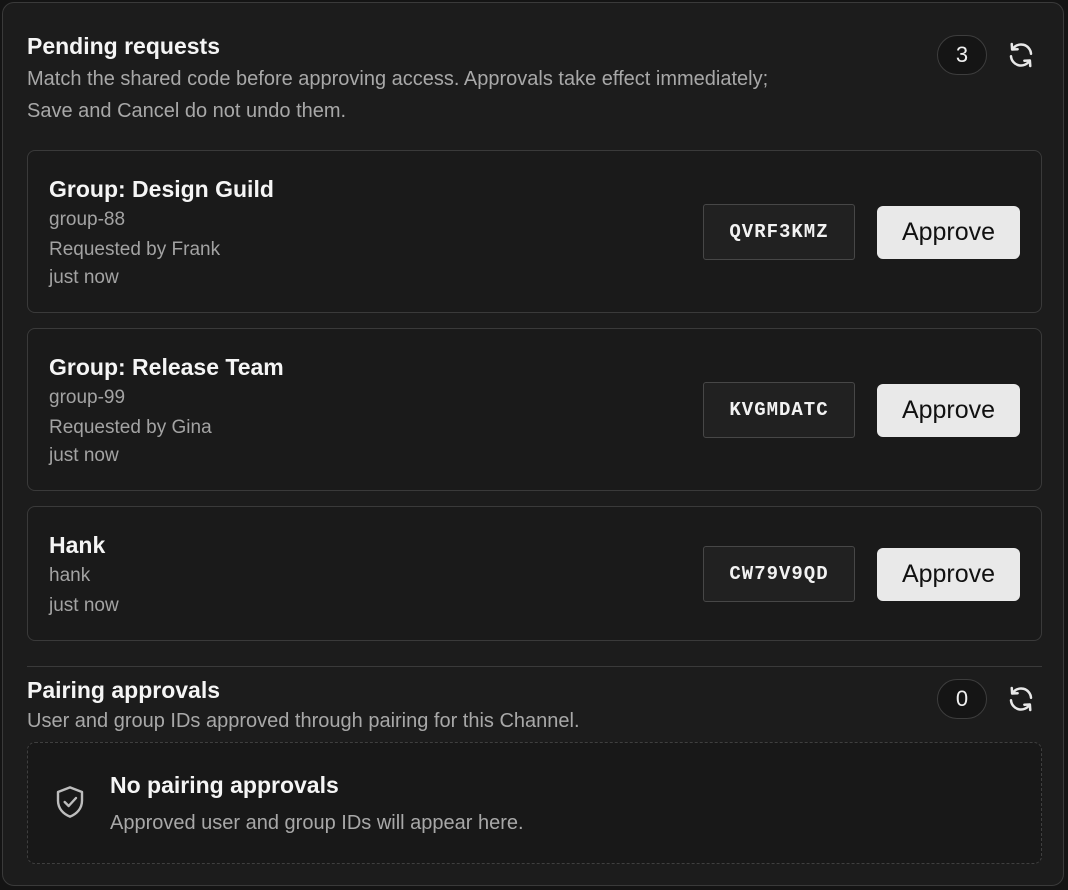  I want to click on request-id: hank, so click(70, 575).